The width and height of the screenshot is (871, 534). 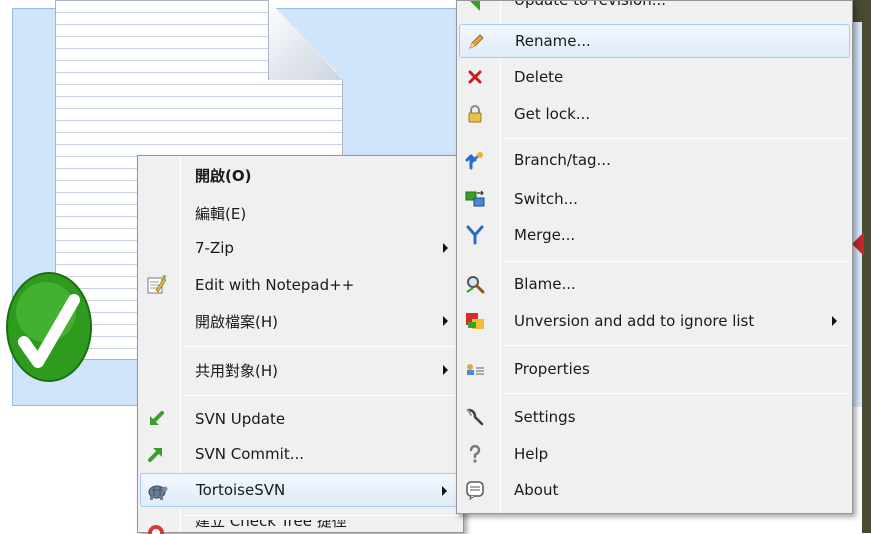 What do you see at coordinates (271, 525) in the screenshot?
I see `menu-item-label: 建立 Check Tree 捷徑` at bounding box center [271, 525].